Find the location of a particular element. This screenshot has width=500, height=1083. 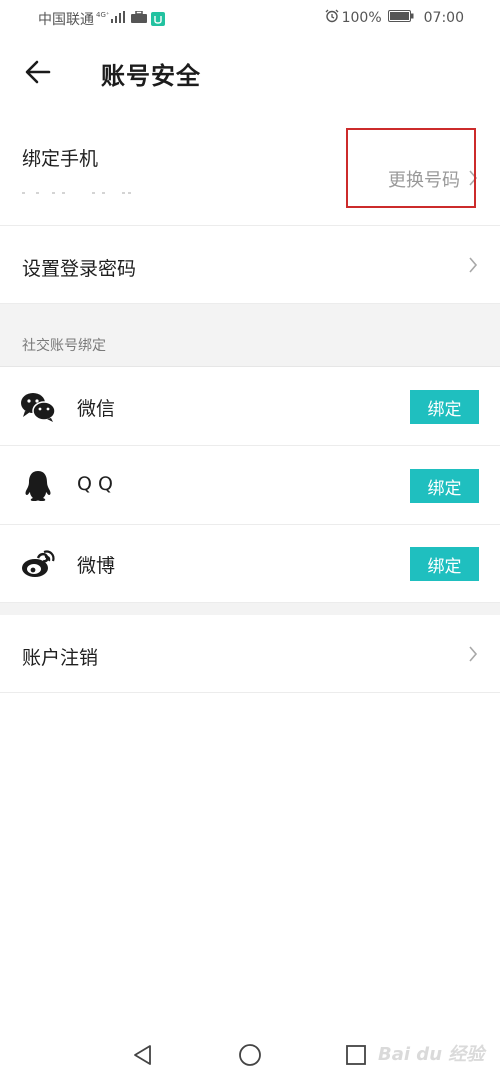

back-button is located at coordinates (38, 74).